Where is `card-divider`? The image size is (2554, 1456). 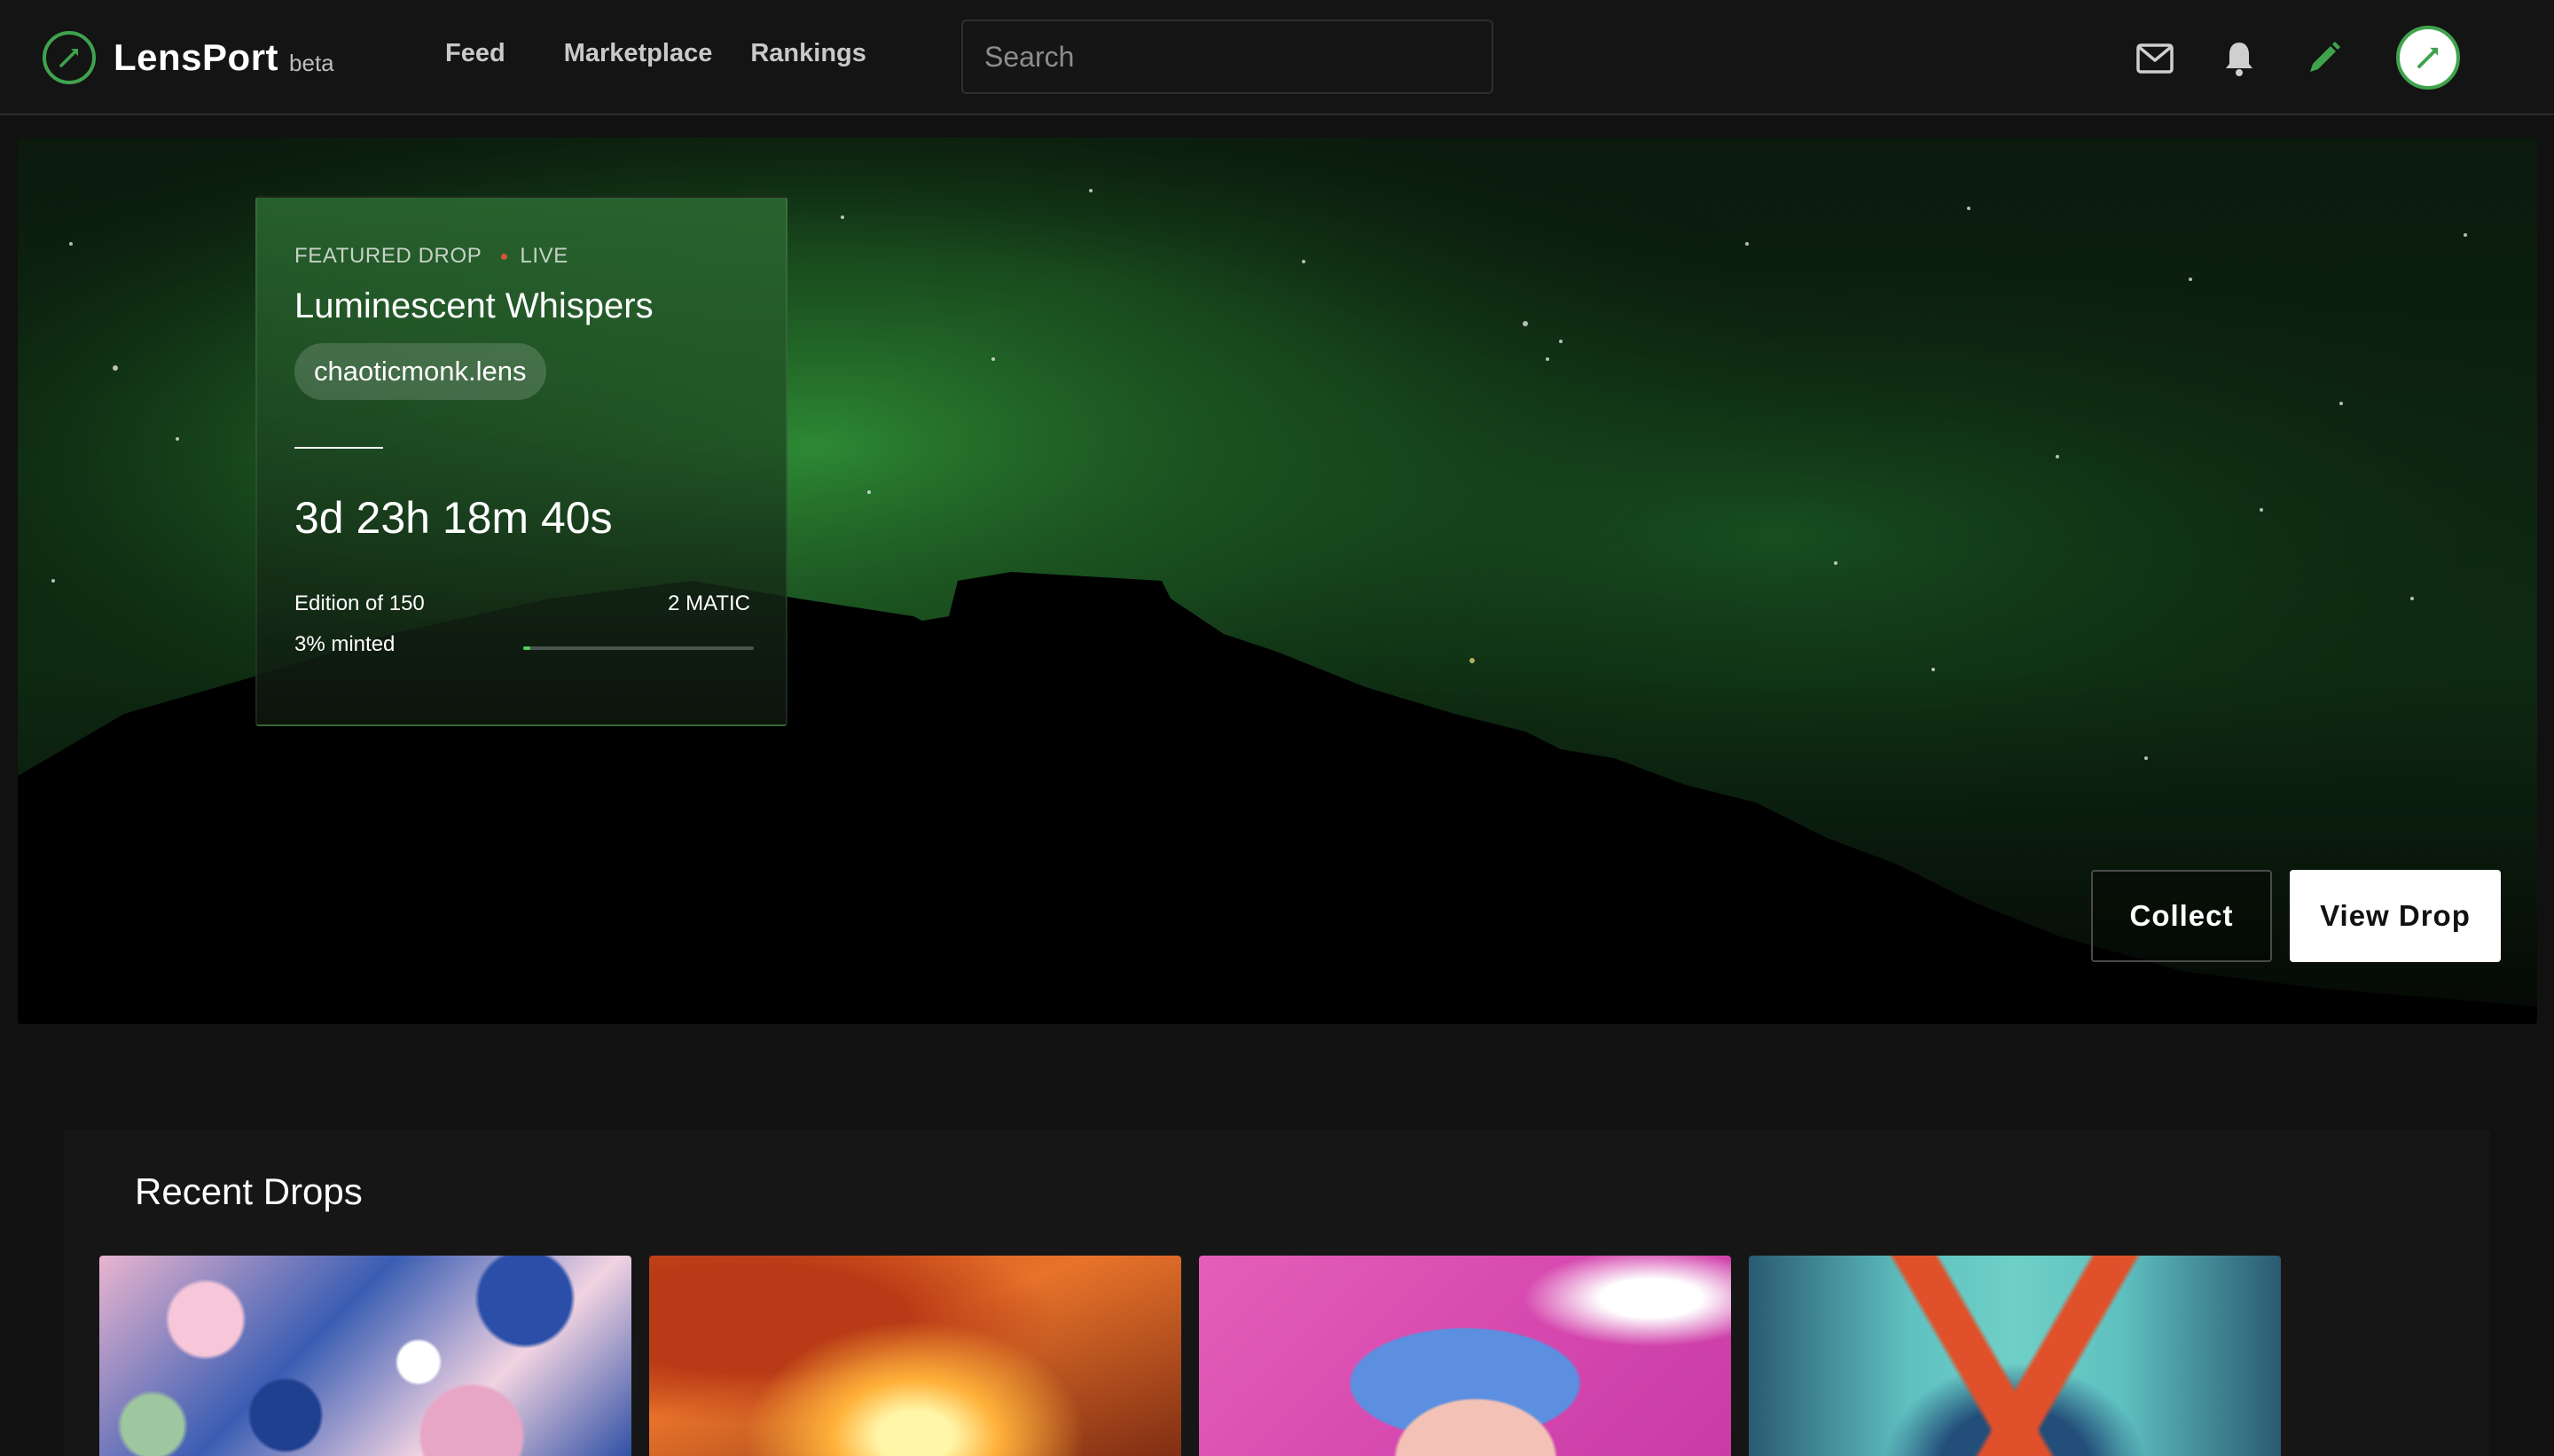
card-divider is located at coordinates (338, 448).